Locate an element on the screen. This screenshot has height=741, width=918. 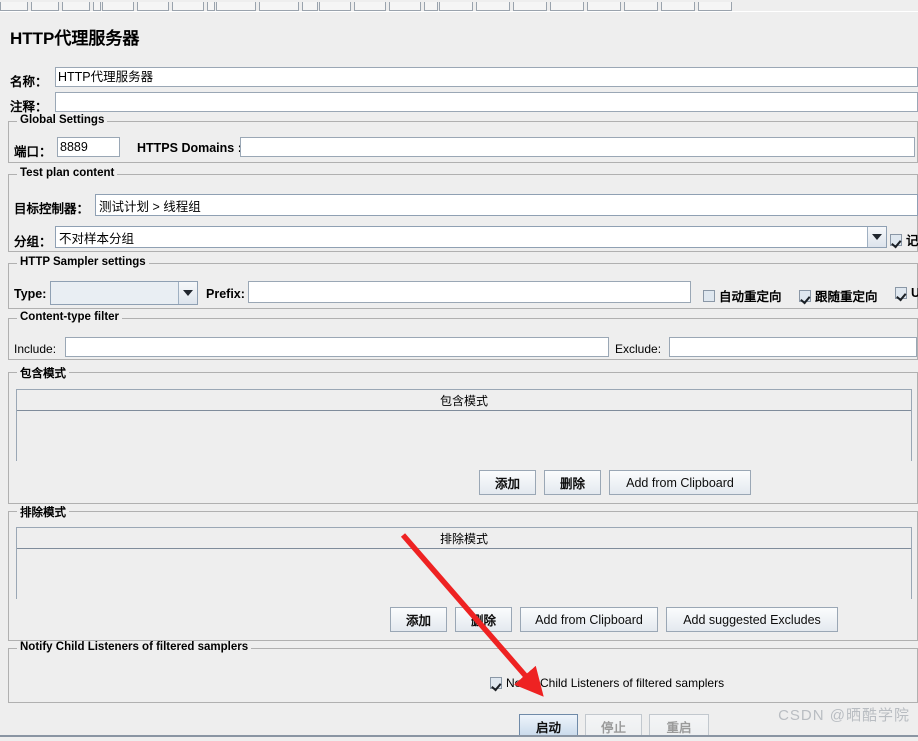
checkbox-auto-redirect: 自动重定向 is located at coordinates (742, 295).